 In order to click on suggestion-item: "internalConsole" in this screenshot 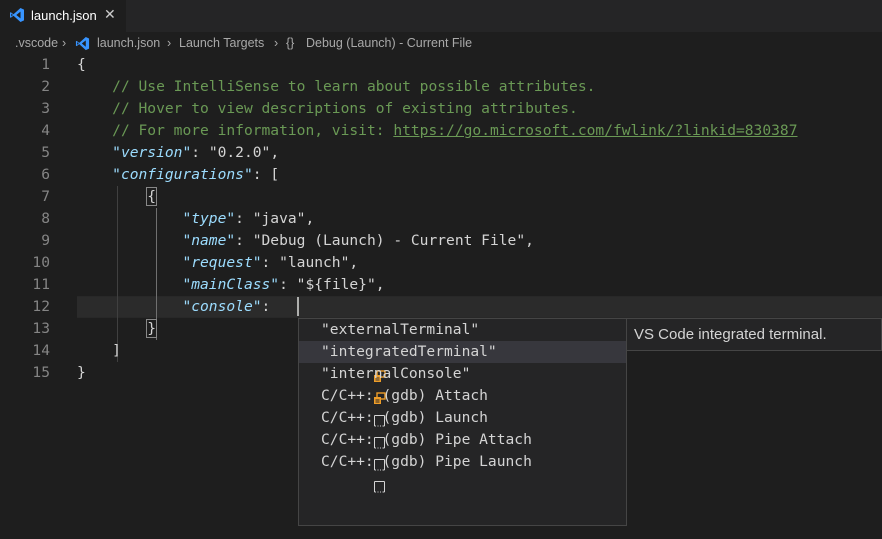, I will do `click(462, 383)`.